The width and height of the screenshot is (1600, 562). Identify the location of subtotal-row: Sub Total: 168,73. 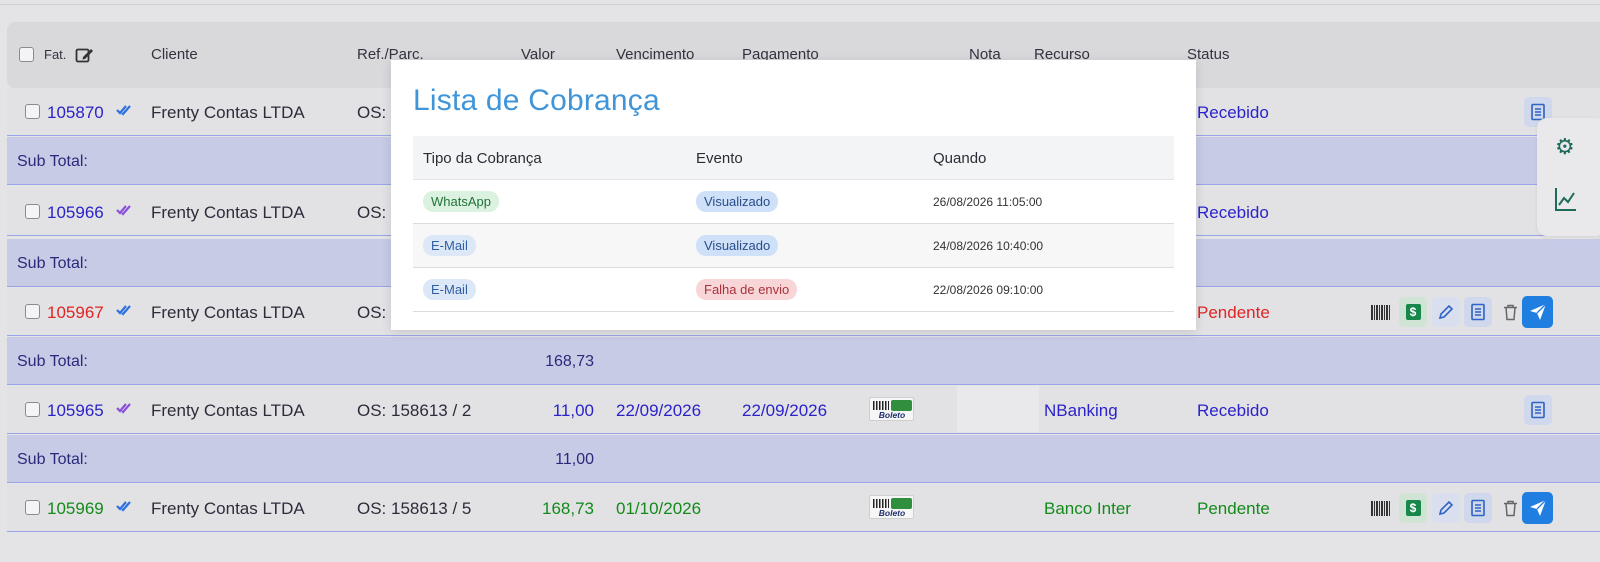
(803, 361).